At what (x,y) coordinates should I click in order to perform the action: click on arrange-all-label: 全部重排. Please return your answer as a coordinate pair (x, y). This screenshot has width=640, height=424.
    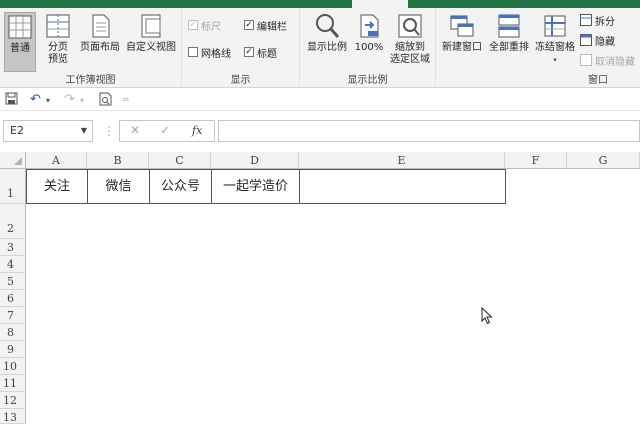
    Looking at the image, I should click on (509, 47).